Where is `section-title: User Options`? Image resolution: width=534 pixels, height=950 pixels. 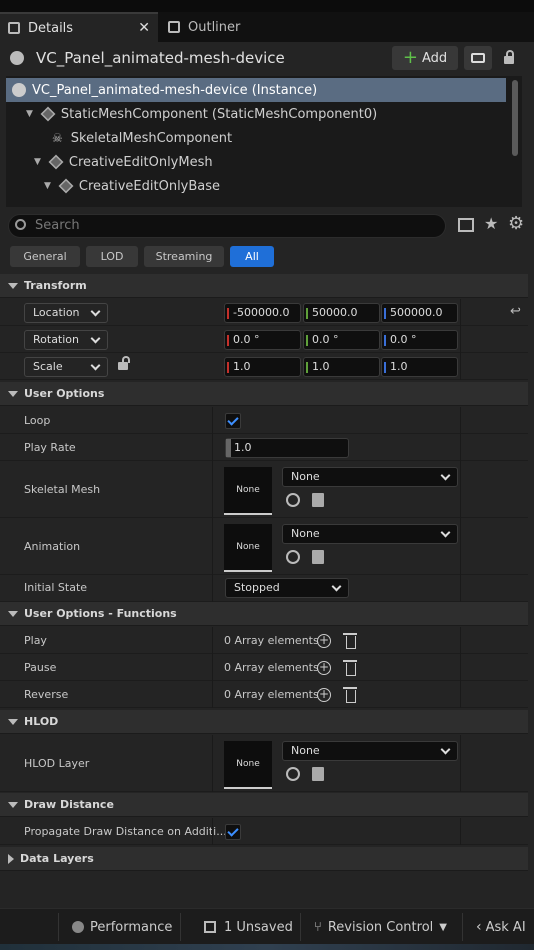 section-title: User Options is located at coordinates (64, 393).